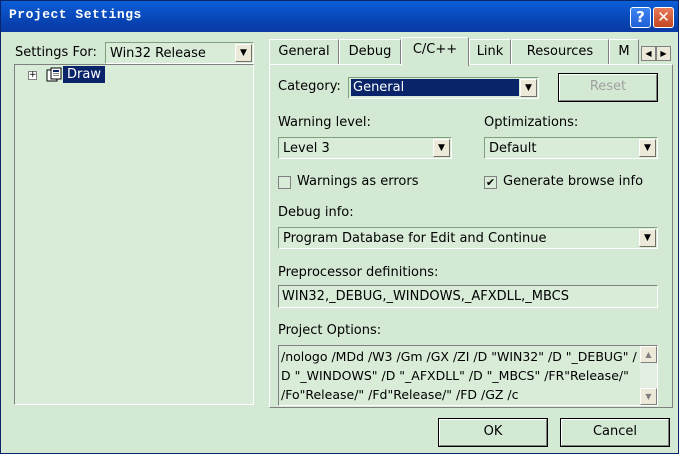 This screenshot has width=679, height=454. What do you see at coordinates (365, 148) in the screenshot?
I see `warning-level-dropdown: Level 3 ▼` at bounding box center [365, 148].